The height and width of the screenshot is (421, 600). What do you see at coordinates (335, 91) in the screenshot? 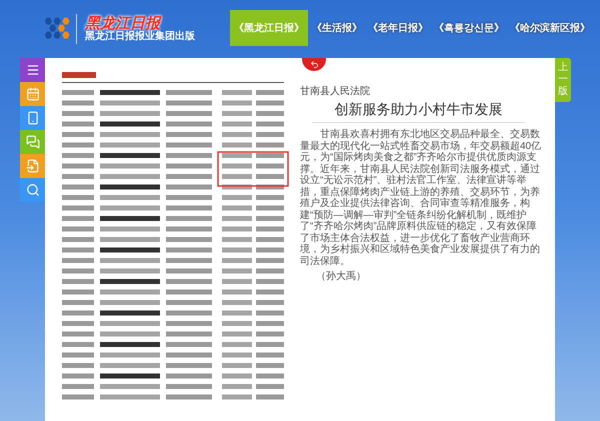
I see `article-source: 甘南县人民法院` at bounding box center [335, 91].